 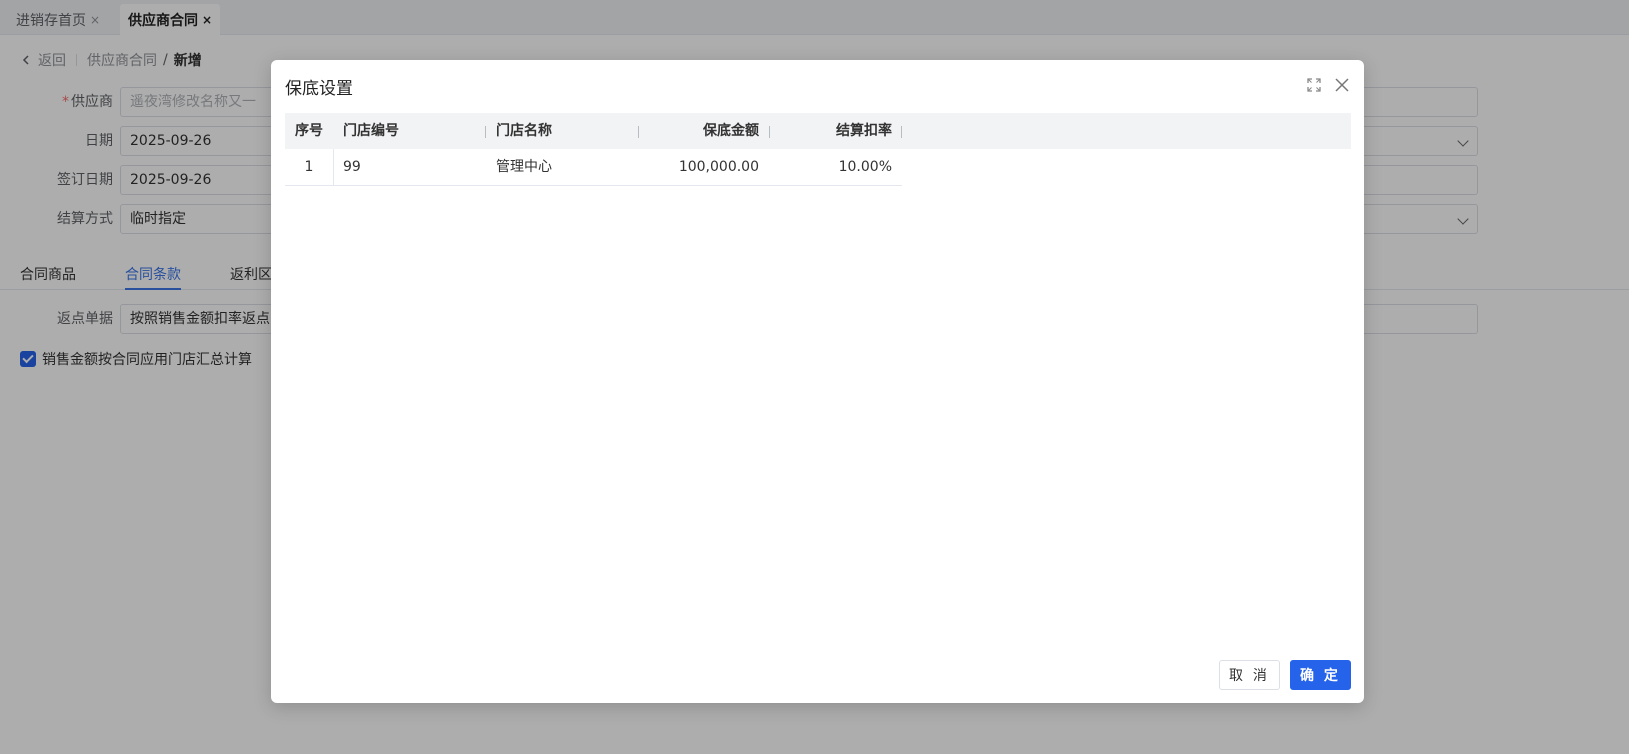 I want to click on cell-settle-rate: 10.00%, so click(x=830, y=167).